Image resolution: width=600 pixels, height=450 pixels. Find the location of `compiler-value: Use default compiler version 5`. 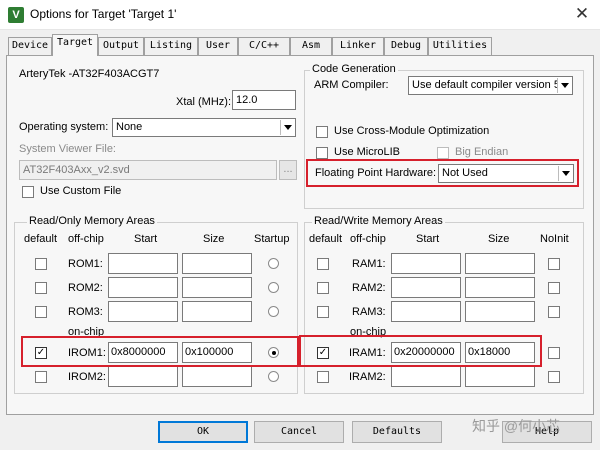

compiler-value: Use default compiler version 5 is located at coordinates (486, 85).